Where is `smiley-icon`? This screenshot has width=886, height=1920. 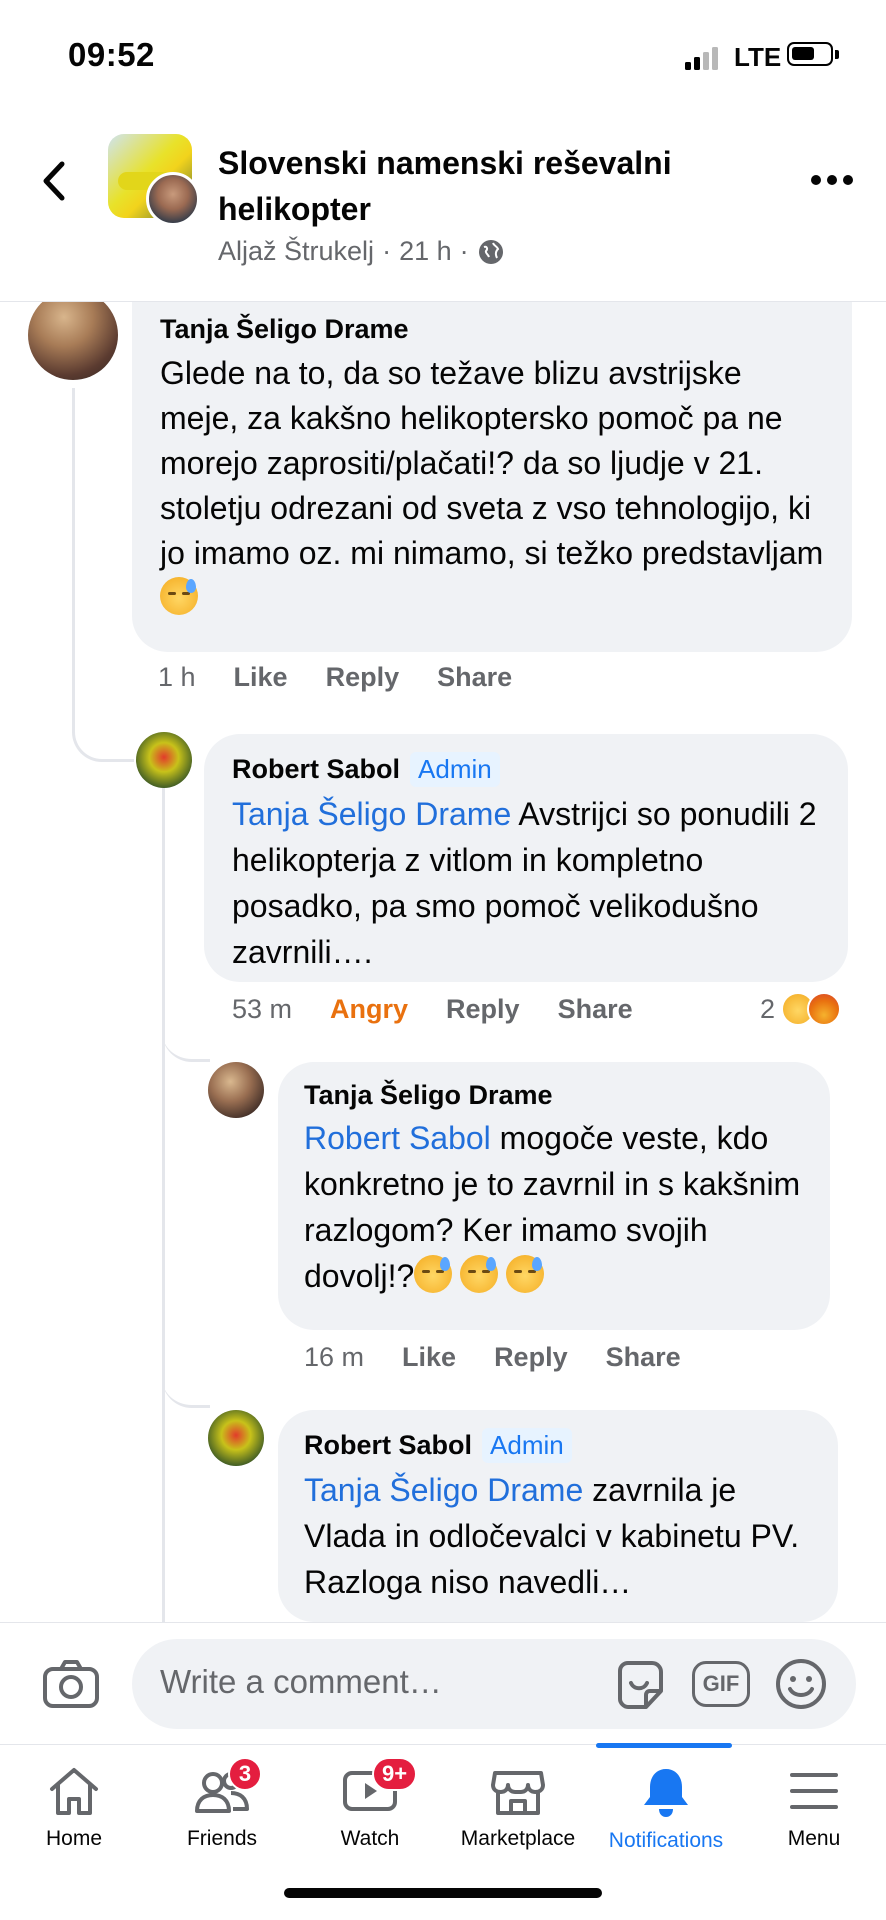 smiley-icon is located at coordinates (801, 1684).